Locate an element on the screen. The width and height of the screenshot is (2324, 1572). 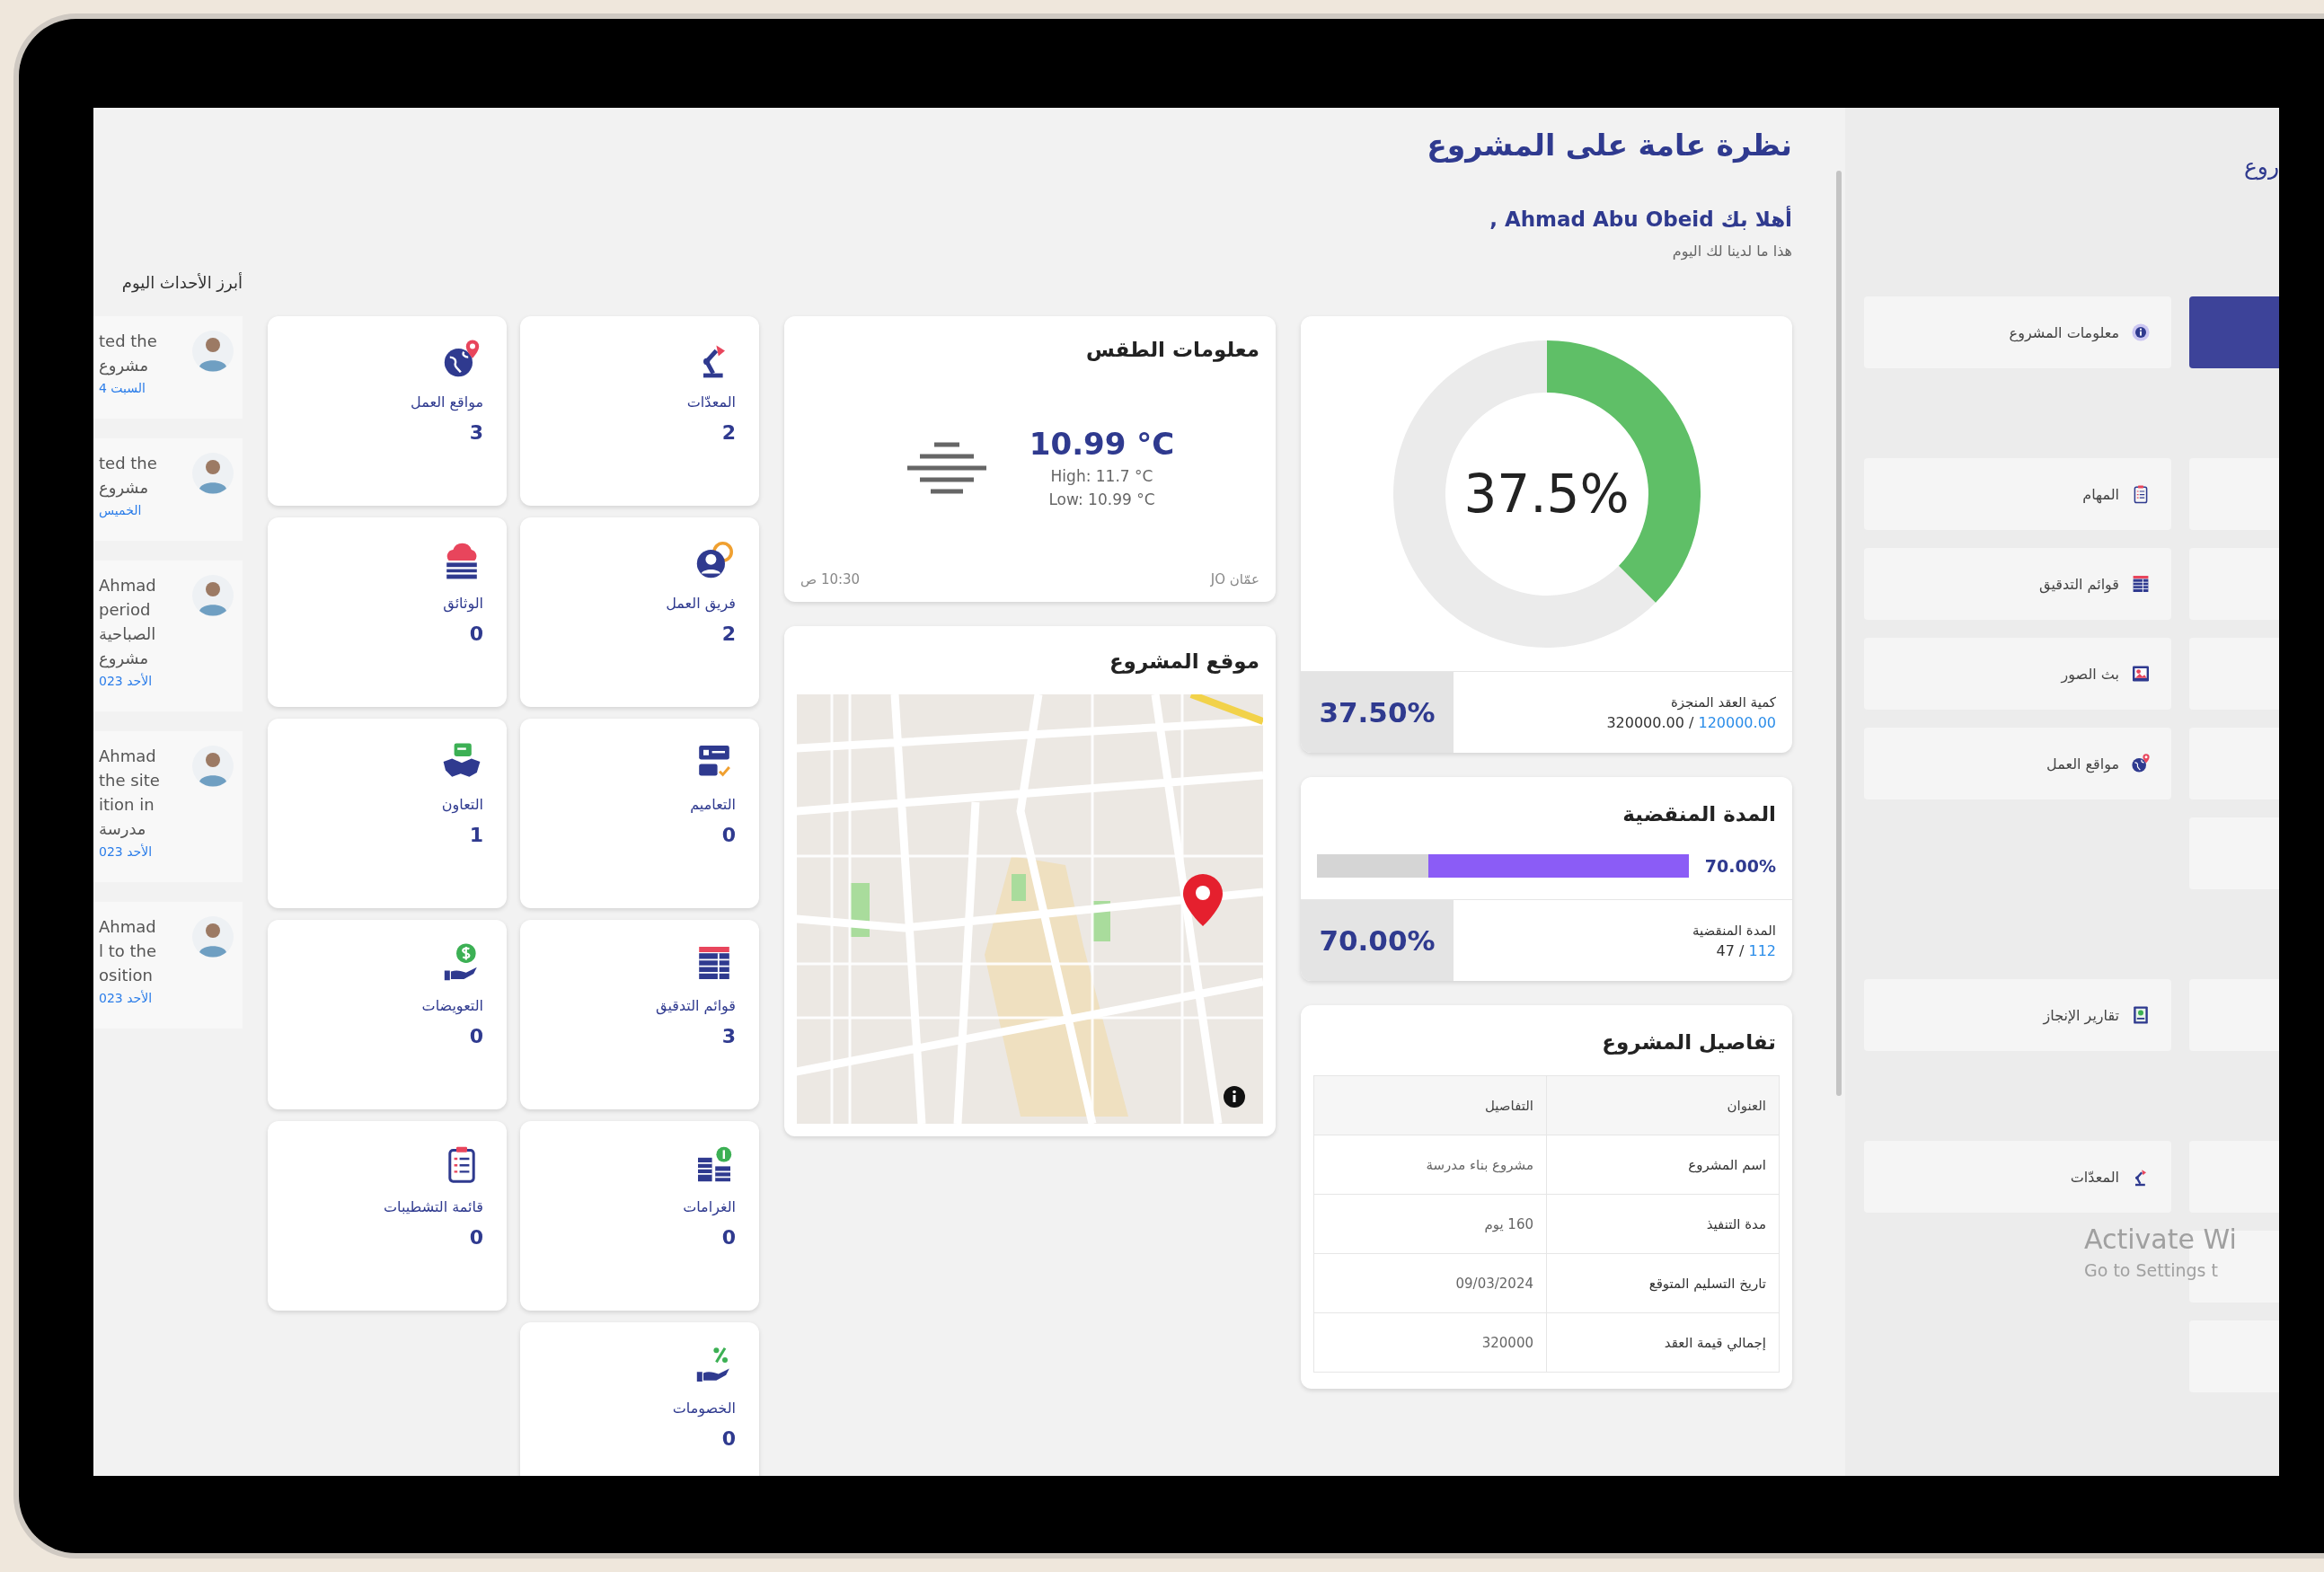
nav-item: تقارير الإنجاز is located at coordinates (2017, 1015).